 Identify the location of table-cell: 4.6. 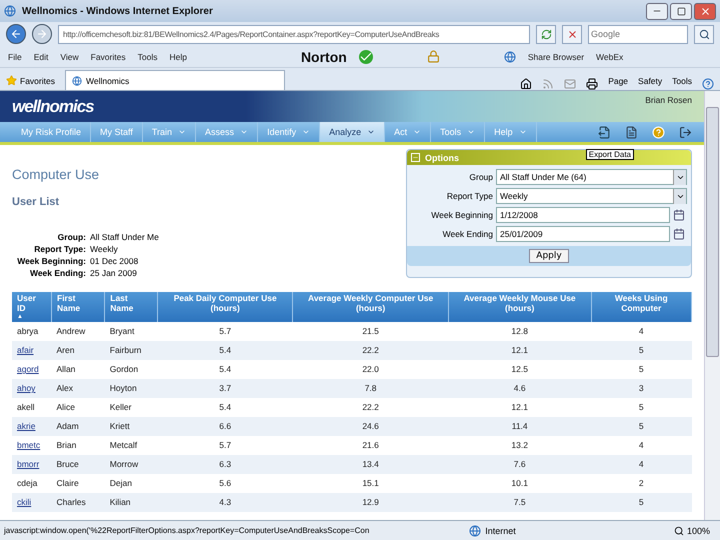
(520, 388).